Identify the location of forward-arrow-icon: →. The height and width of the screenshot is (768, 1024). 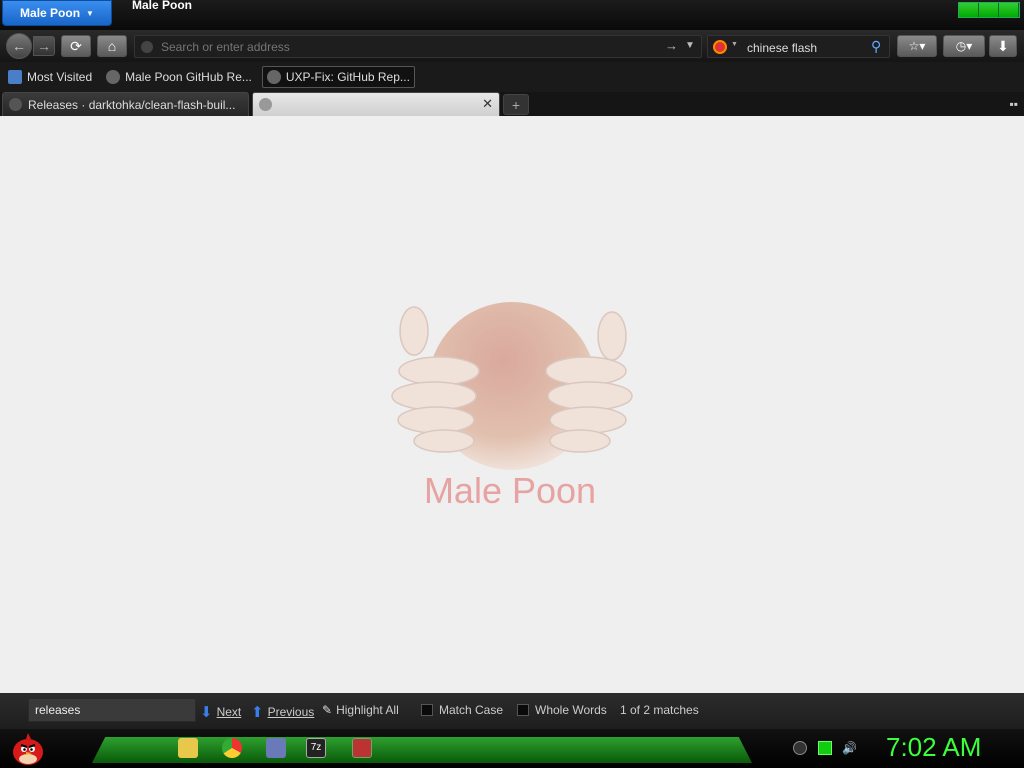
(44, 46).